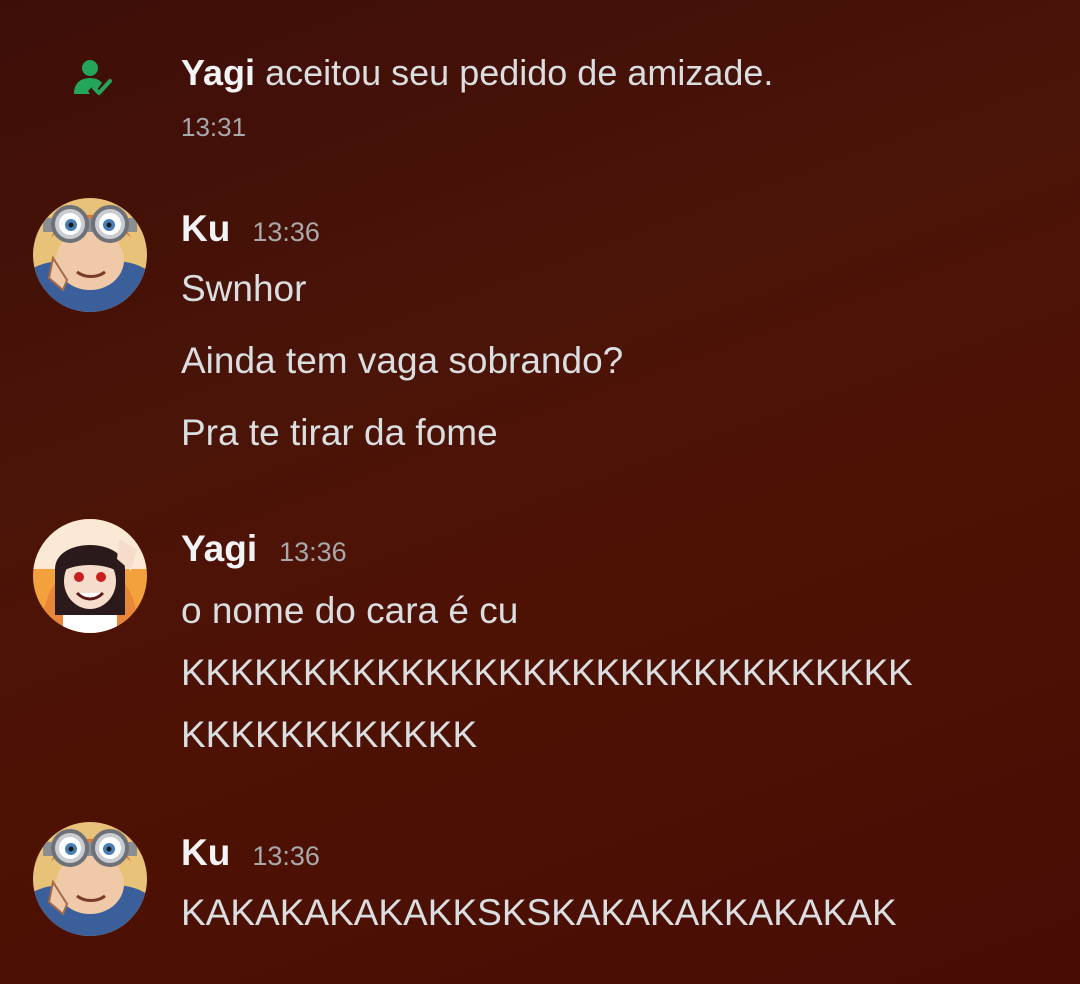 Image resolution: width=1080 pixels, height=984 pixels. Describe the element at coordinates (90, 576) in the screenshot. I see `avatar-yagi` at that location.